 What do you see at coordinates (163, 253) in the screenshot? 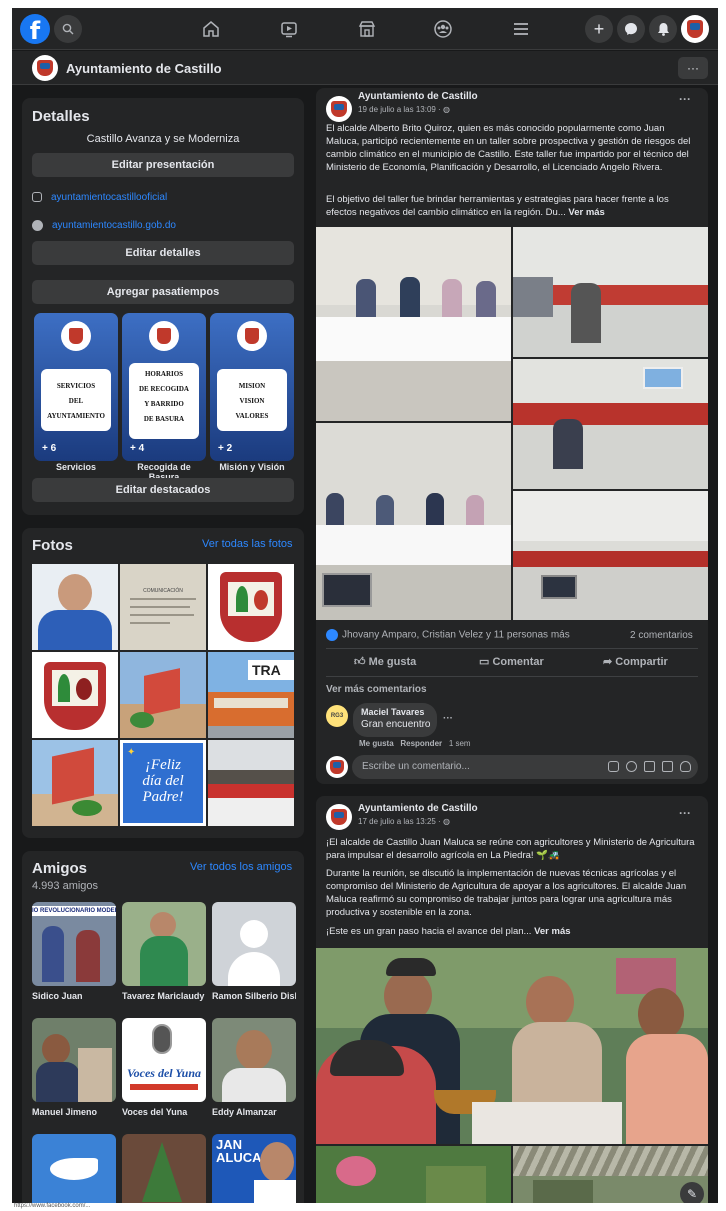
I see `edit-details-button: Editar detalles` at bounding box center [163, 253].